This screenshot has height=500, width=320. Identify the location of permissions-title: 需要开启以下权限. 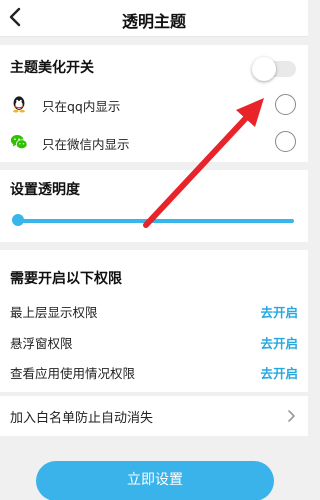
(66, 279).